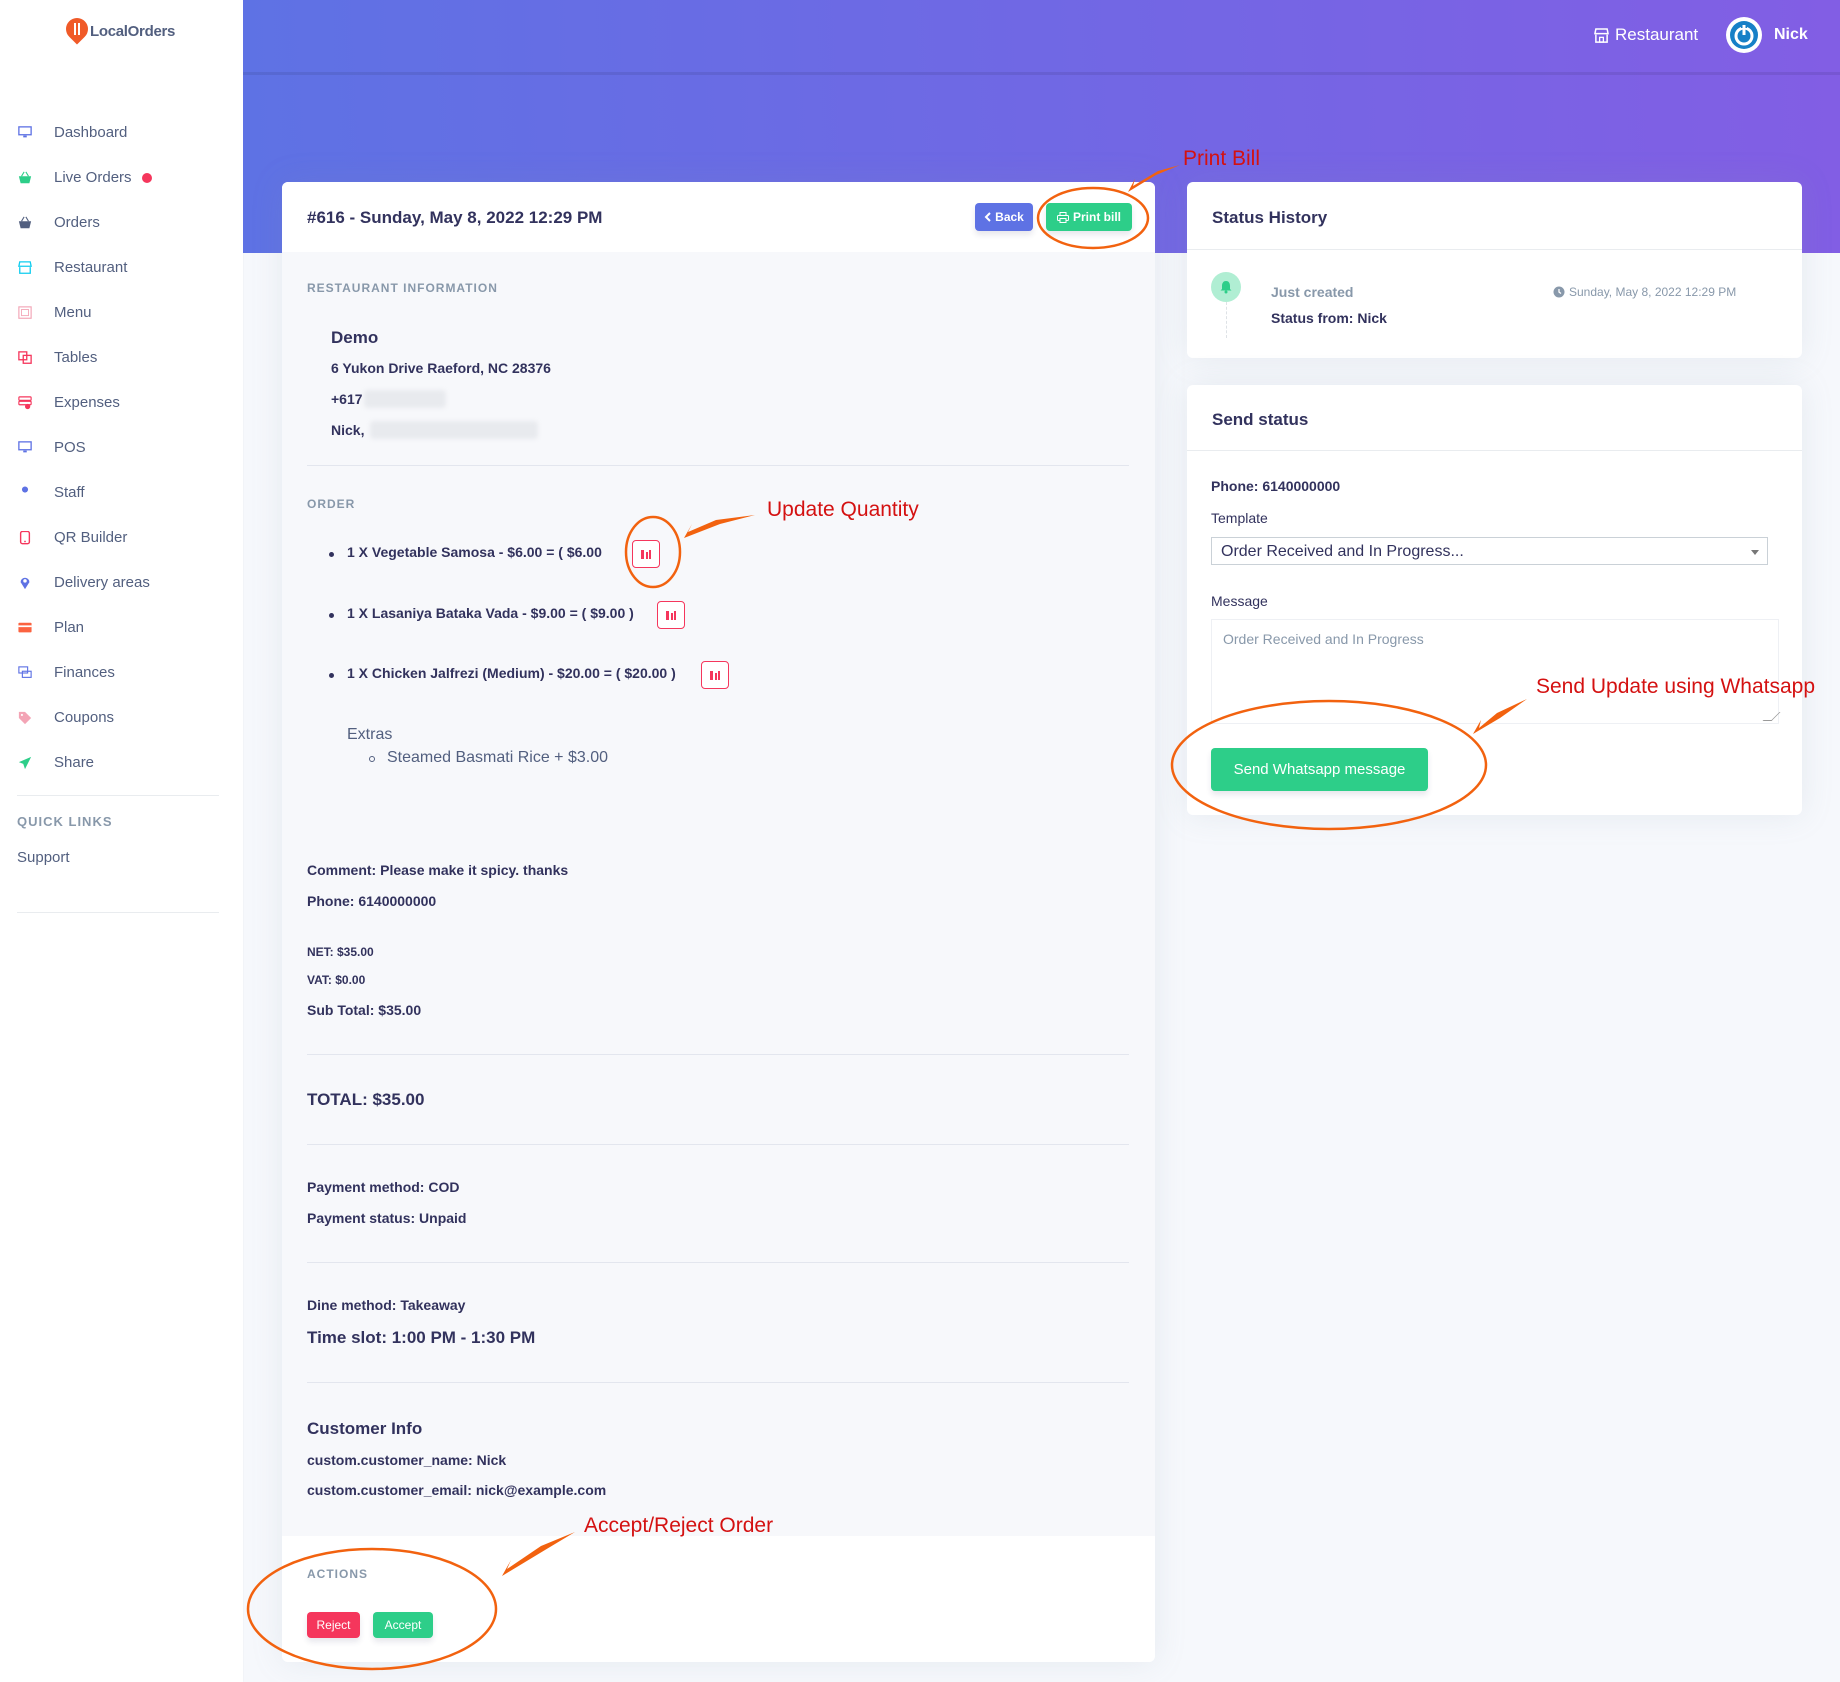  I want to click on payment-status: Payment status: Unpaid, so click(387, 1218).